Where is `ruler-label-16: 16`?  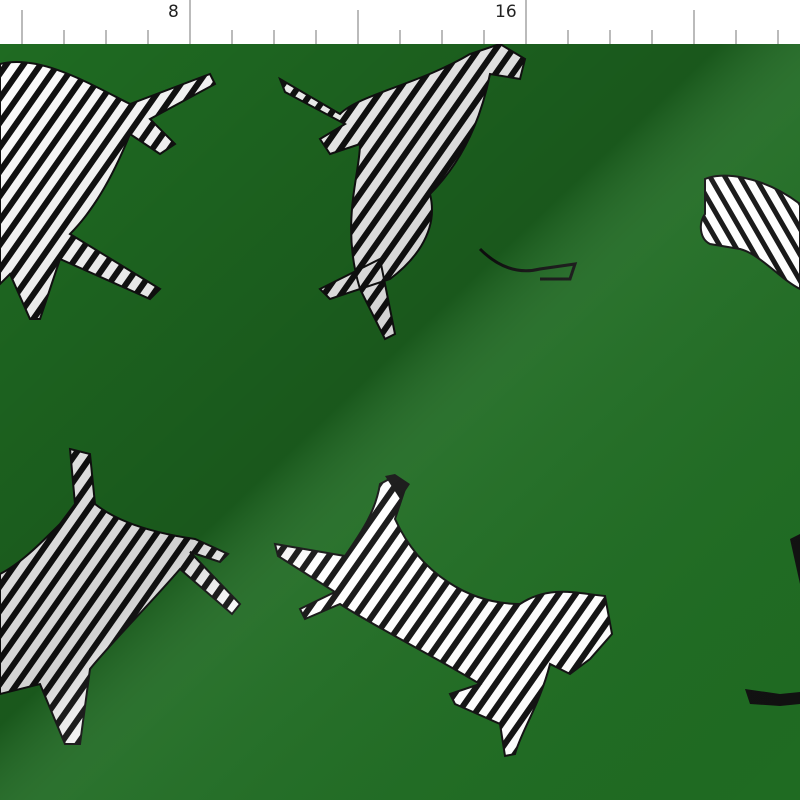
ruler-label-16: 16 is located at coordinates (506, 12).